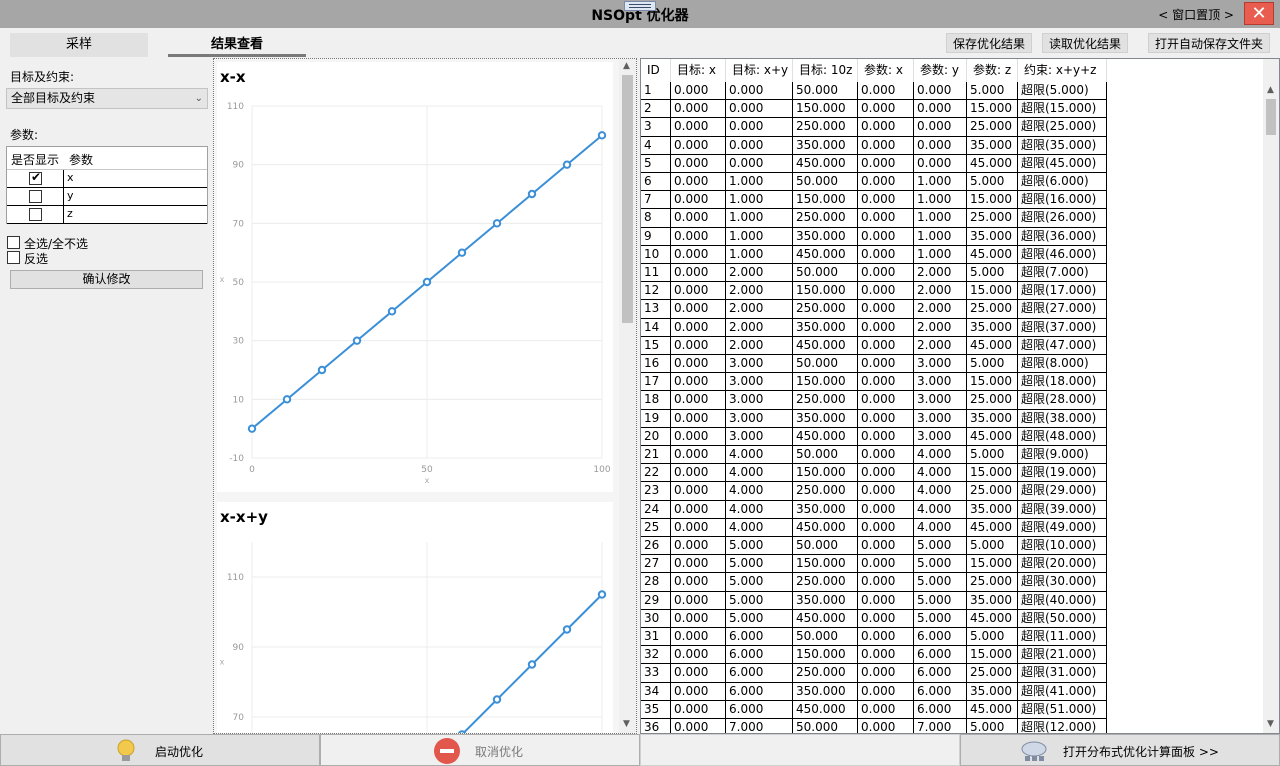  I want to click on column-header: 参数: z, so click(992, 70).